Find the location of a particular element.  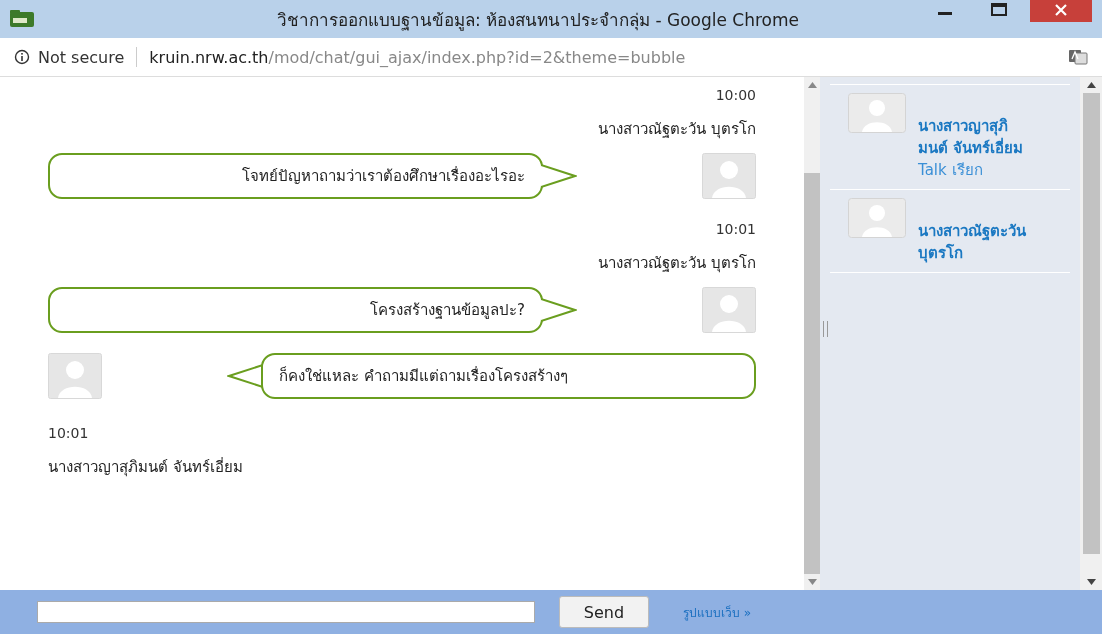

message-text: โครงสร้างฐานข้อมูลปะ? is located at coordinates (447, 310).